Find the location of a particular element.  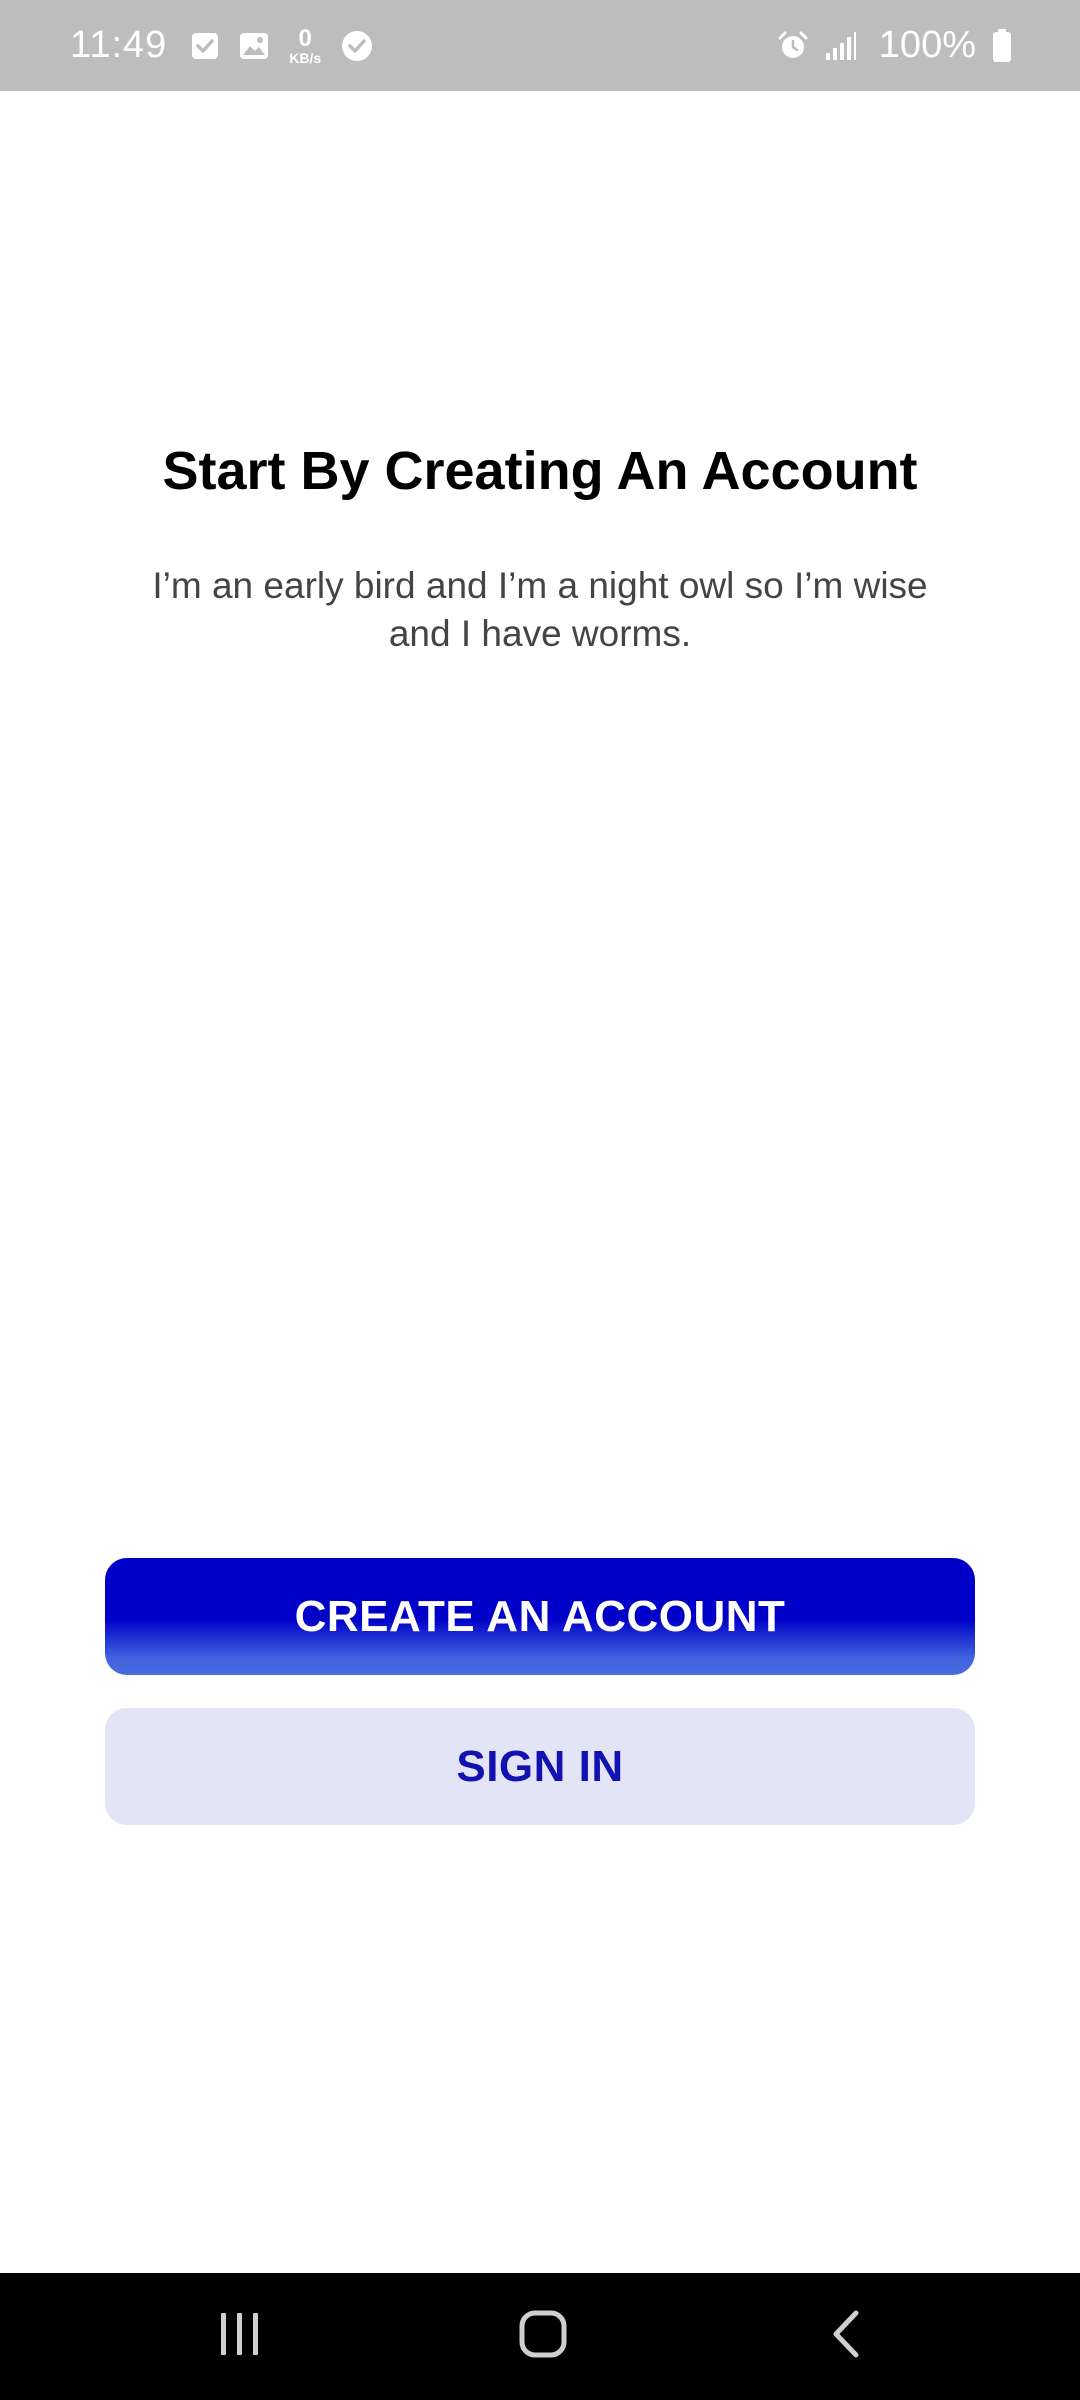

sign-in-button: SIGN IN is located at coordinates (540, 1766).